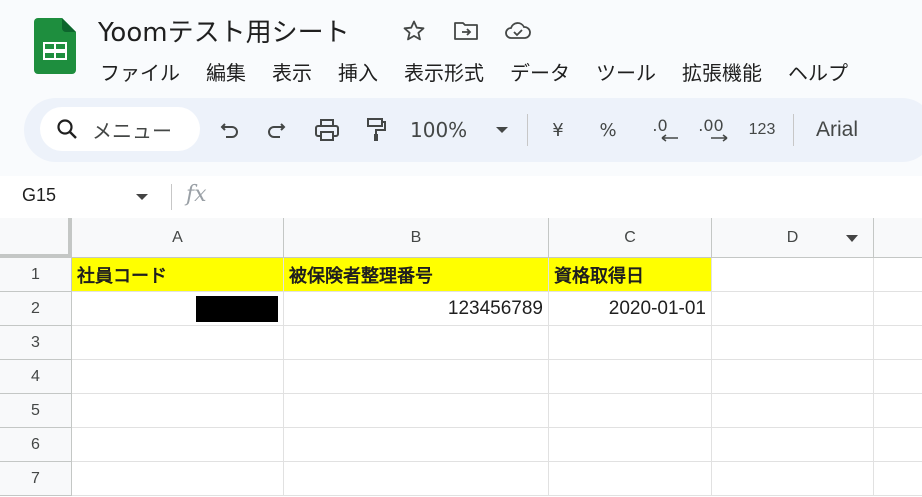 The image size is (922, 497). I want to click on zoom-select: 100%, so click(446, 130).